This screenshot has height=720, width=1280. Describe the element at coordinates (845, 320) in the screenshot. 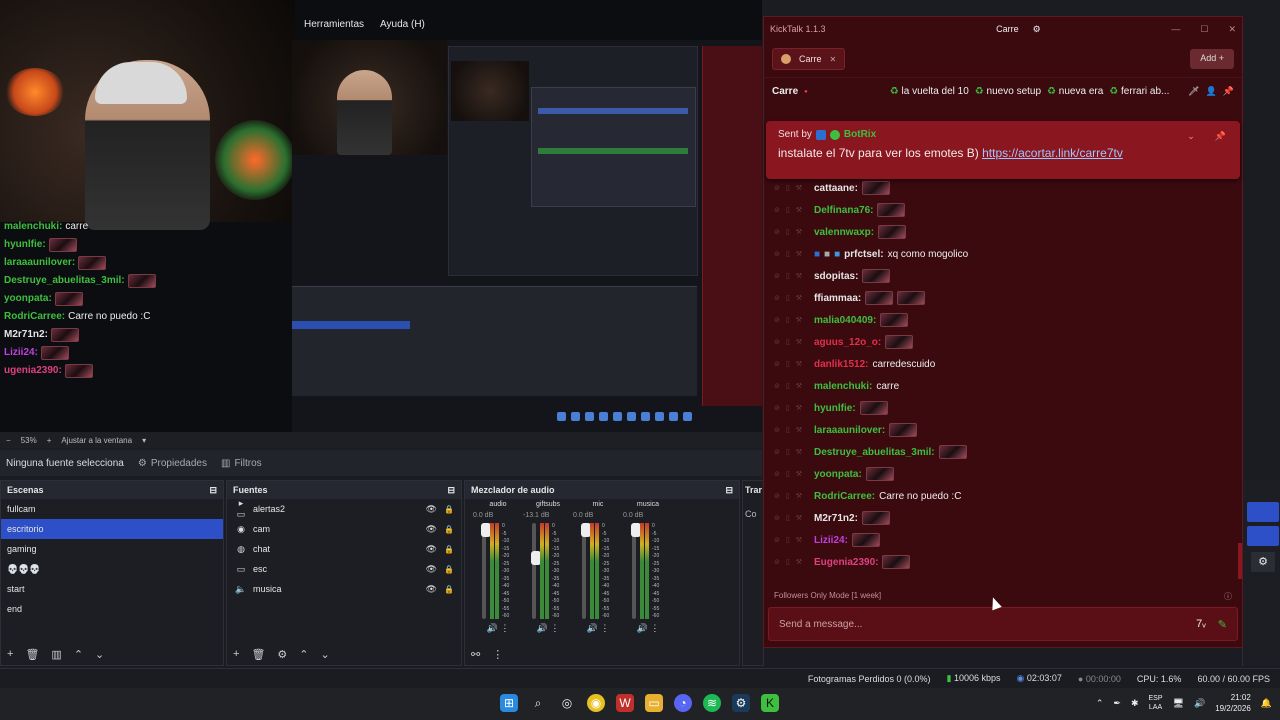

I see `chat-username: malia040409:` at that location.